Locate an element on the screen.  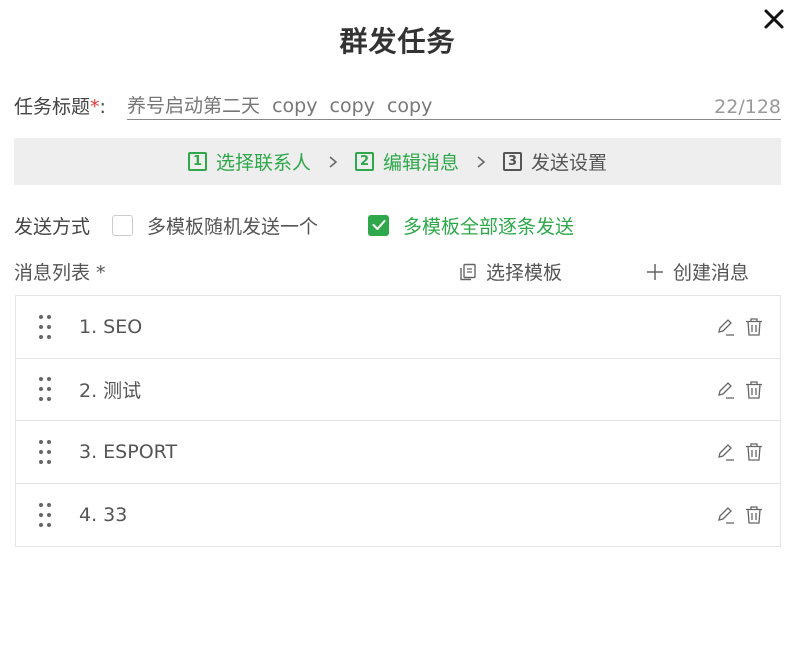
copy-icon is located at coordinates (468, 271).